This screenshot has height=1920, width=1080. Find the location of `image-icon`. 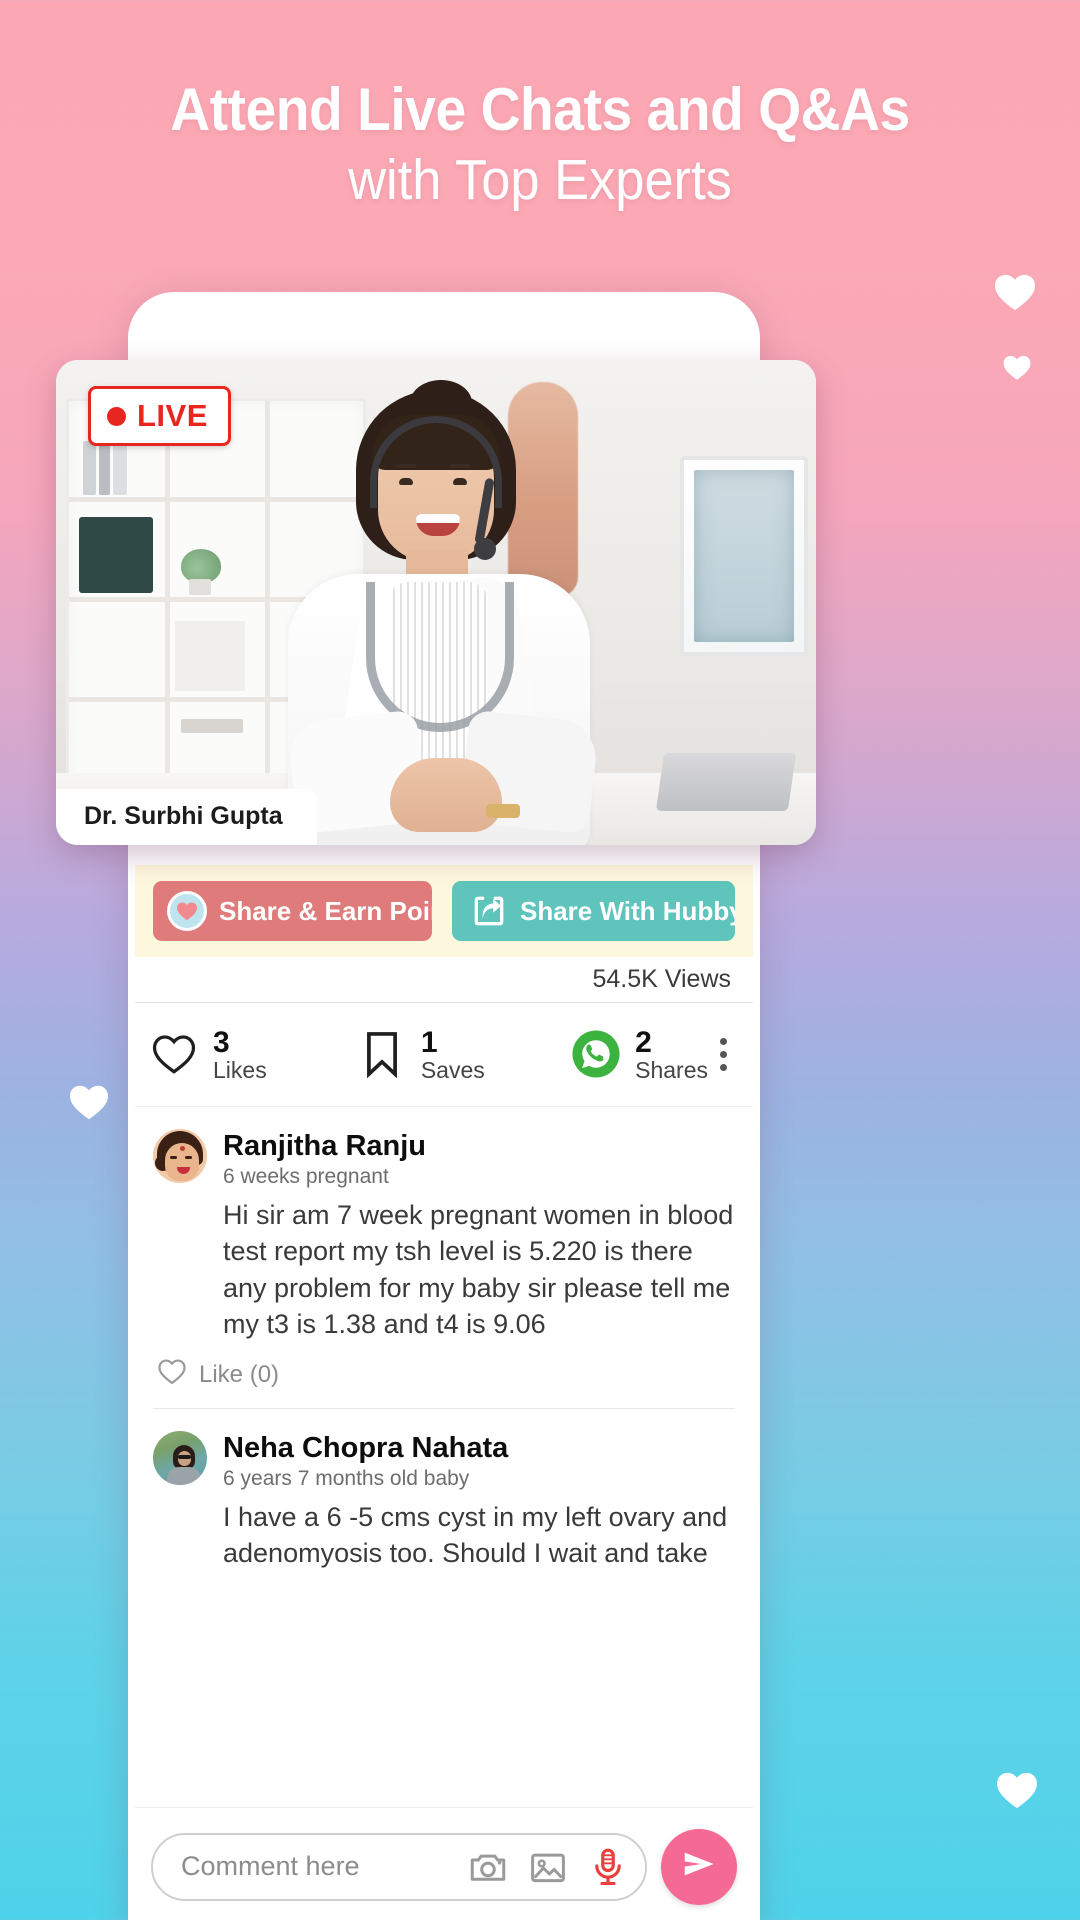

image-icon is located at coordinates (548, 1867).